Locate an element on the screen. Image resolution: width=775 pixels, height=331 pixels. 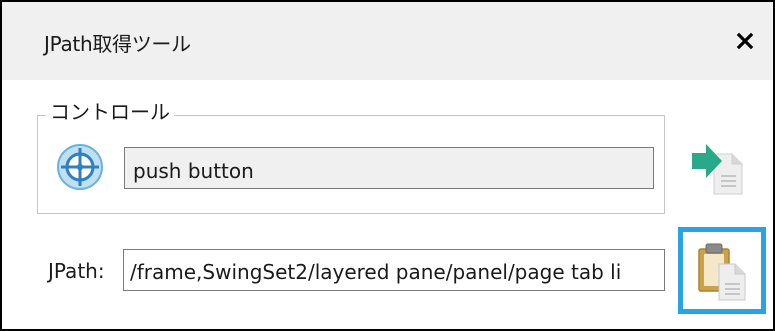
crosshair-target-icon is located at coordinates (80, 167).